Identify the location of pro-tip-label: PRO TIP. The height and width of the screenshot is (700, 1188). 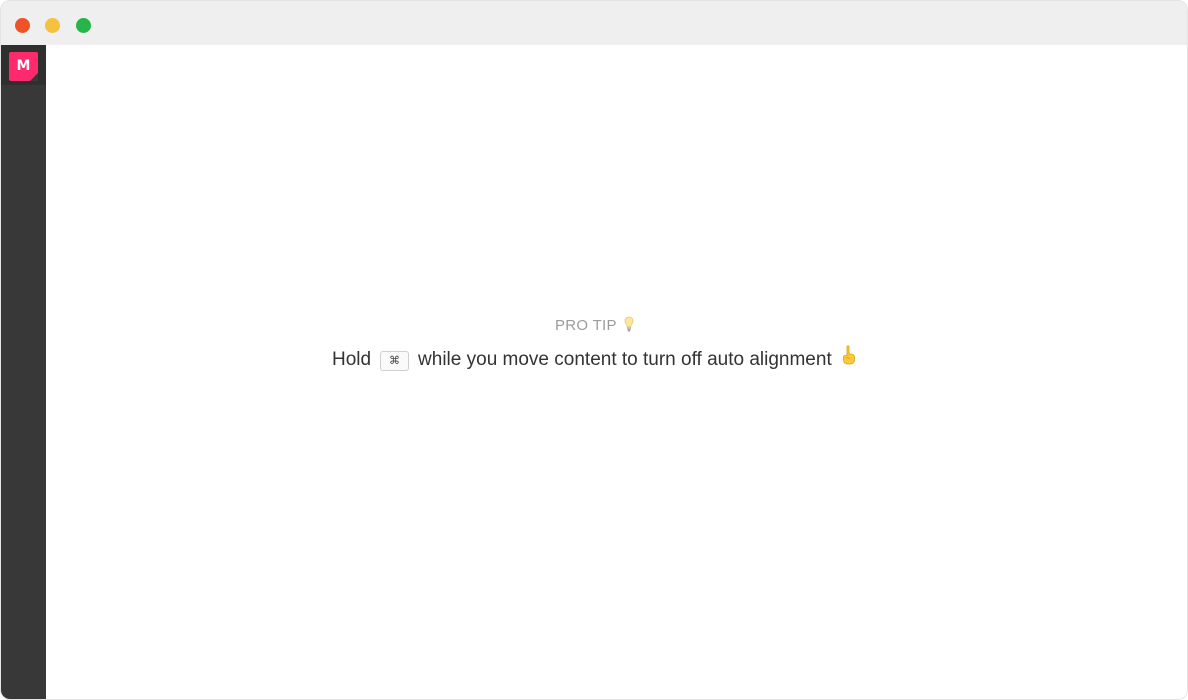
(585, 325).